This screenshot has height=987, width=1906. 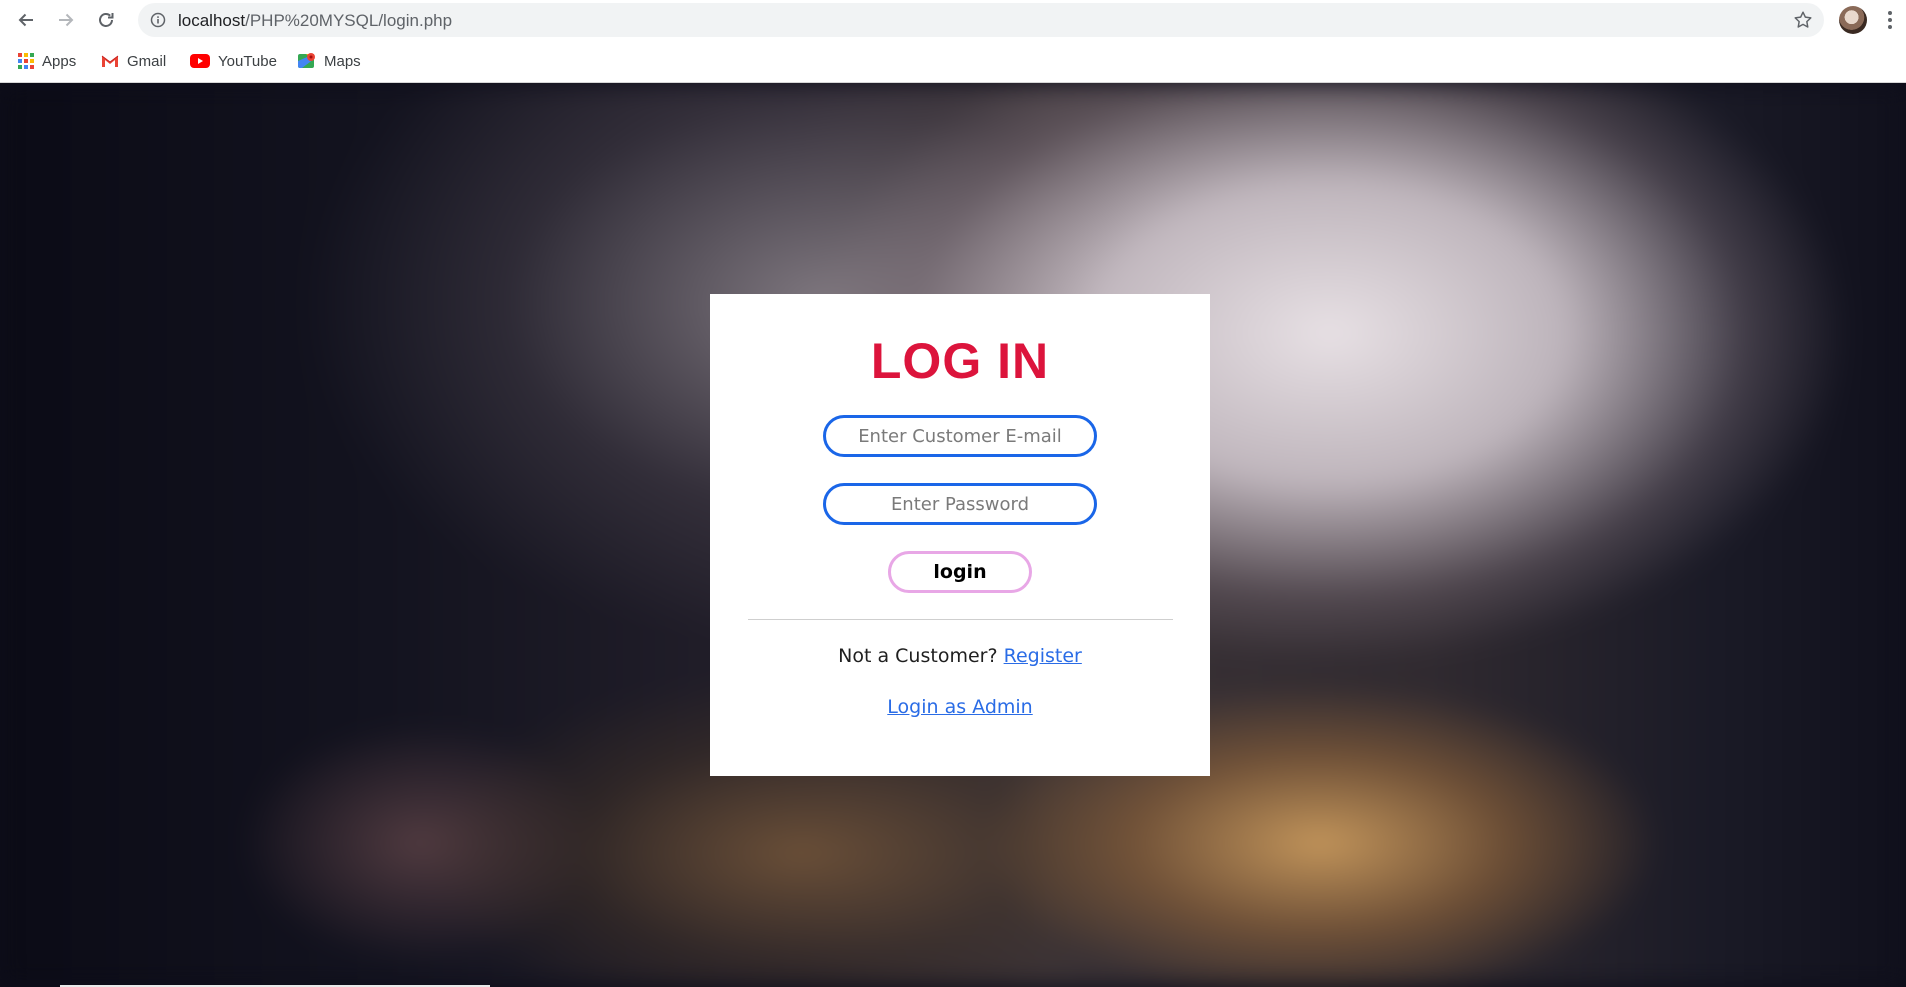 What do you see at coordinates (212, 20) in the screenshot?
I see `url-host: localhost` at bounding box center [212, 20].